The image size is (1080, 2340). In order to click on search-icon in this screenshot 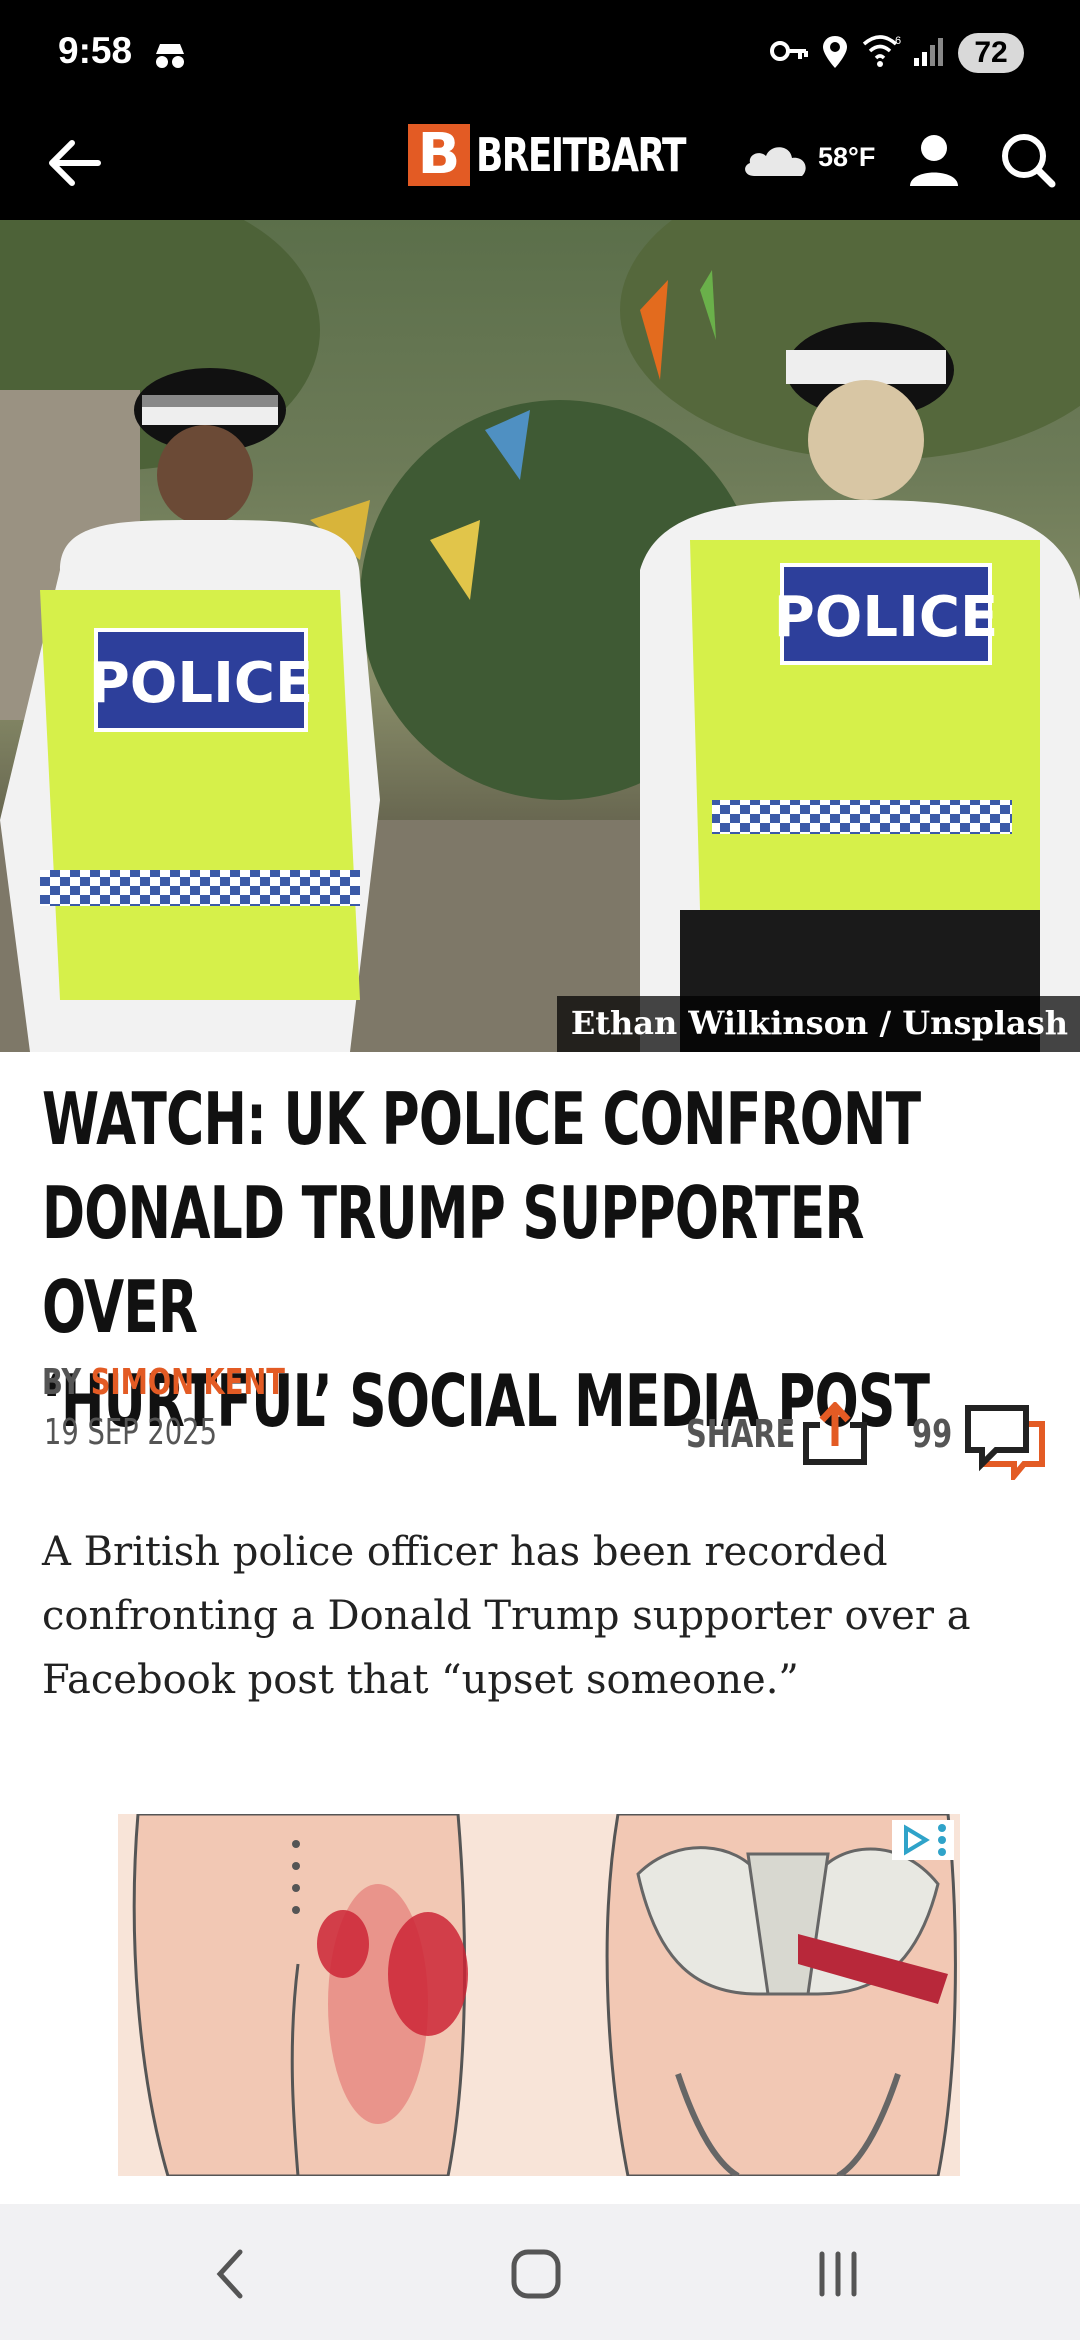, I will do `click(1029, 161)`.